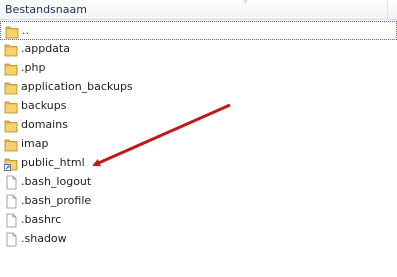  Describe the element at coordinates (198, 201) in the screenshot. I see `list-item: .bash_profile` at that location.